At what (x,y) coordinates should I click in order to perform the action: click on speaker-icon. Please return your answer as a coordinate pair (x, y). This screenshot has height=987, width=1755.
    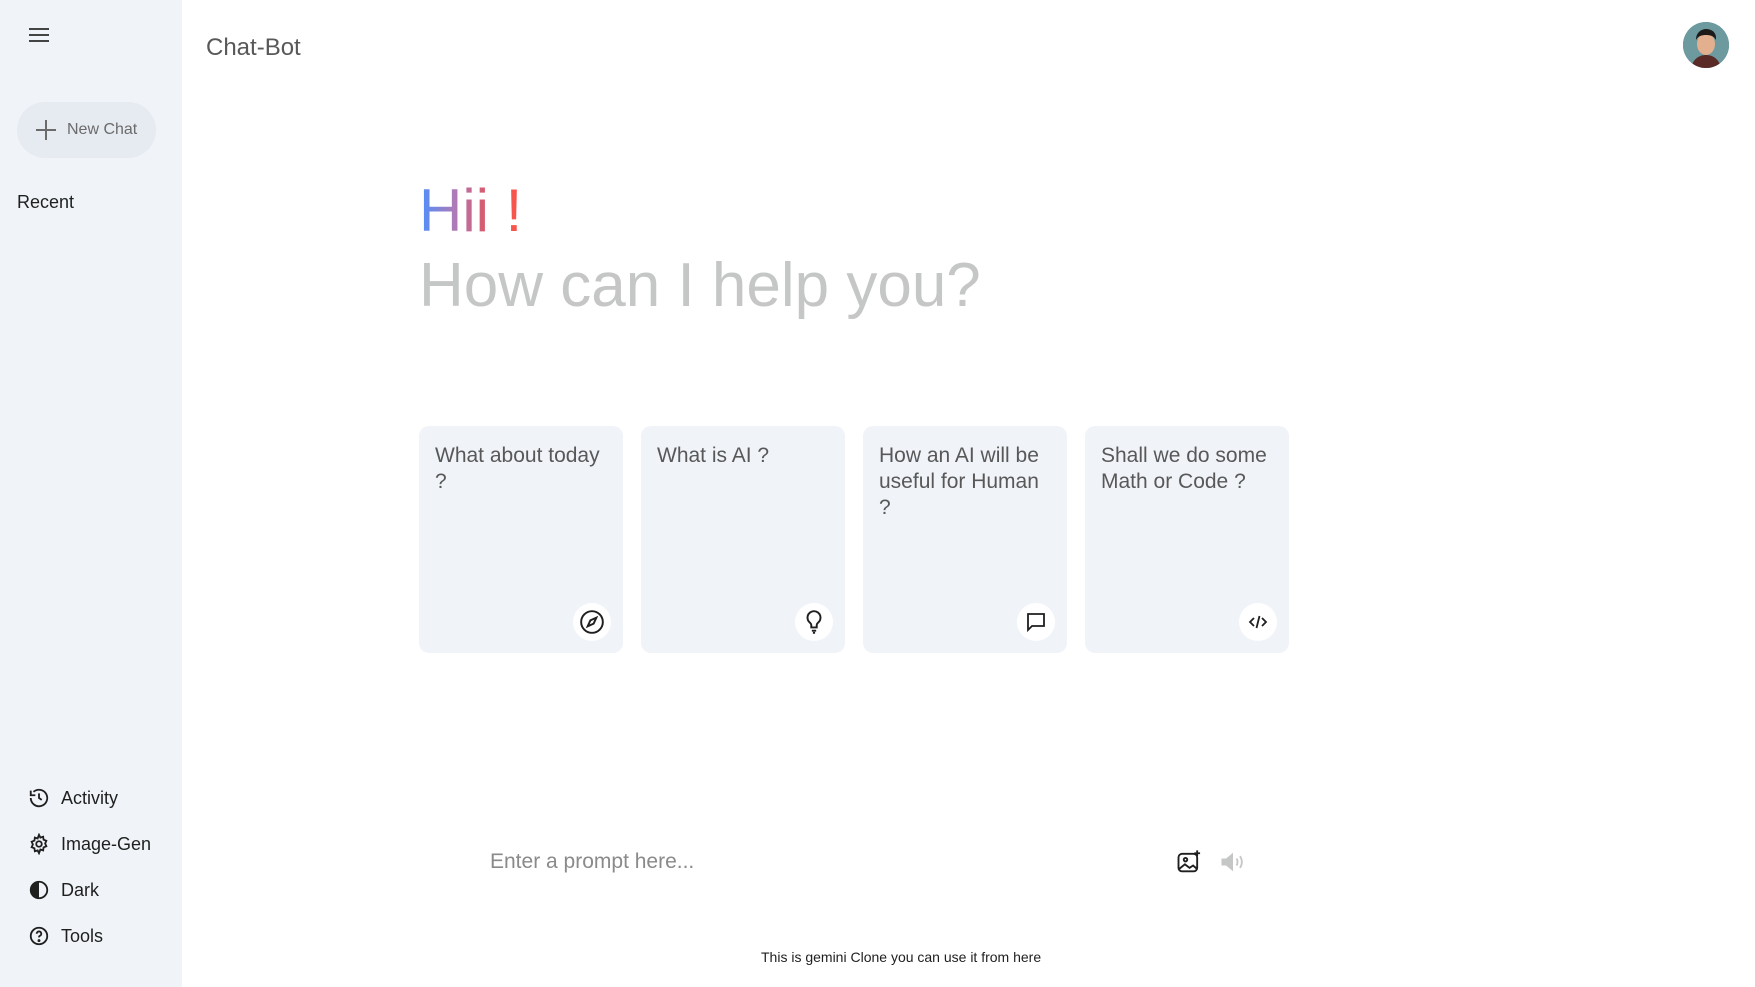
    Looking at the image, I should click on (1233, 862).